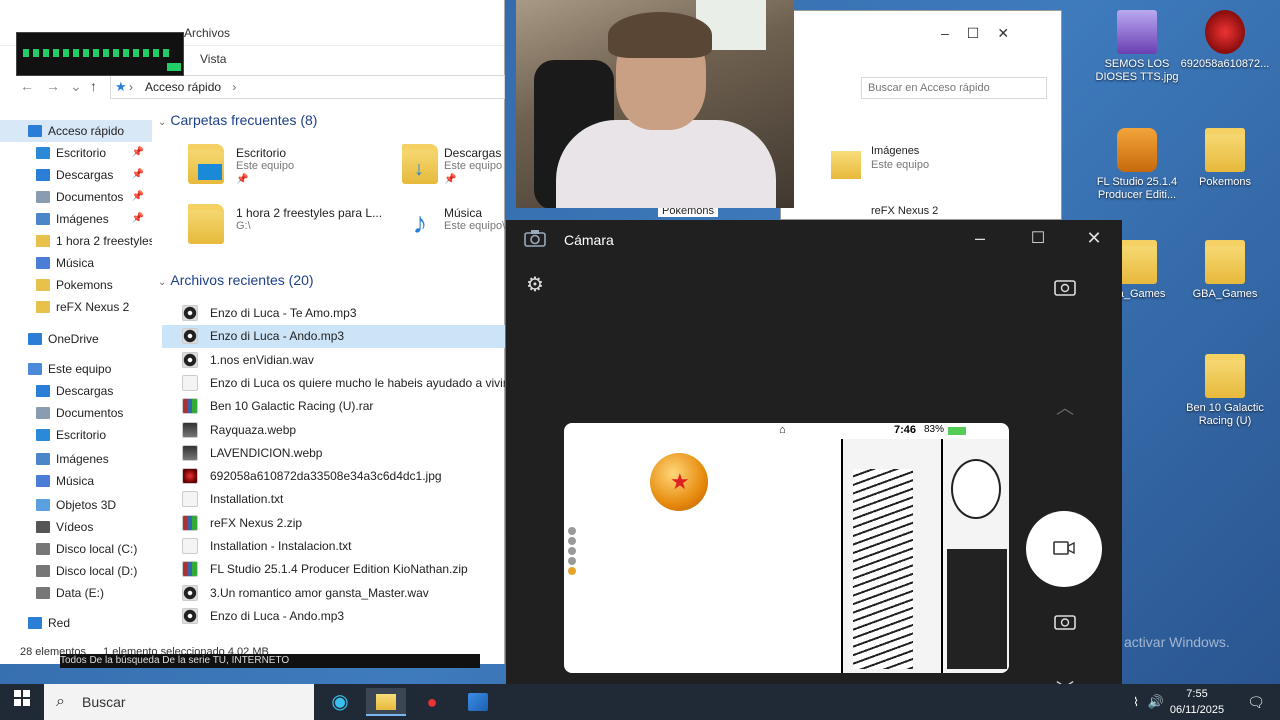 The height and width of the screenshot is (720, 1280). What do you see at coordinates (1225, 270) in the screenshot?
I see `desktop-icon-gba: GBA_Games` at bounding box center [1225, 270].